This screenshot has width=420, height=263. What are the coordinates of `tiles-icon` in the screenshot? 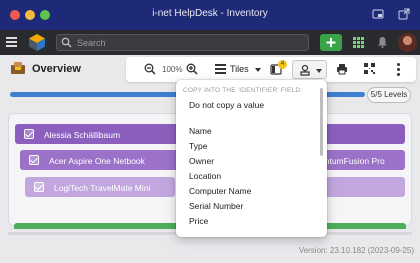 It's located at (220, 69).